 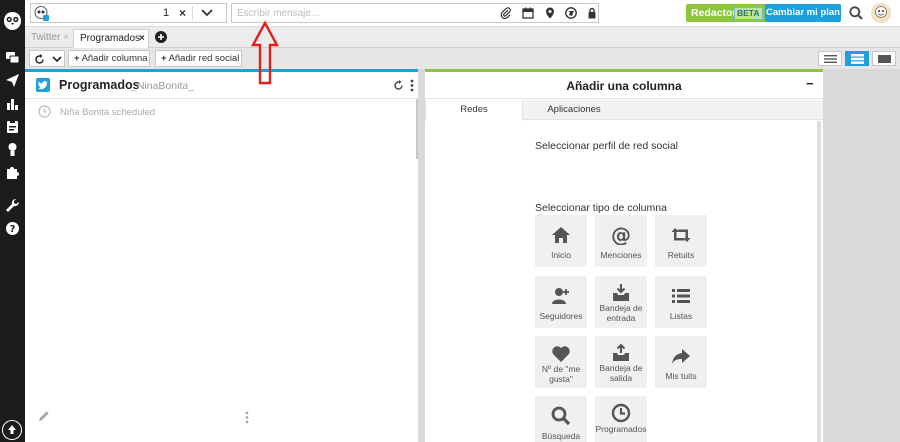 I want to click on change-plan-button: Cambiar mi plan, so click(x=803, y=13).